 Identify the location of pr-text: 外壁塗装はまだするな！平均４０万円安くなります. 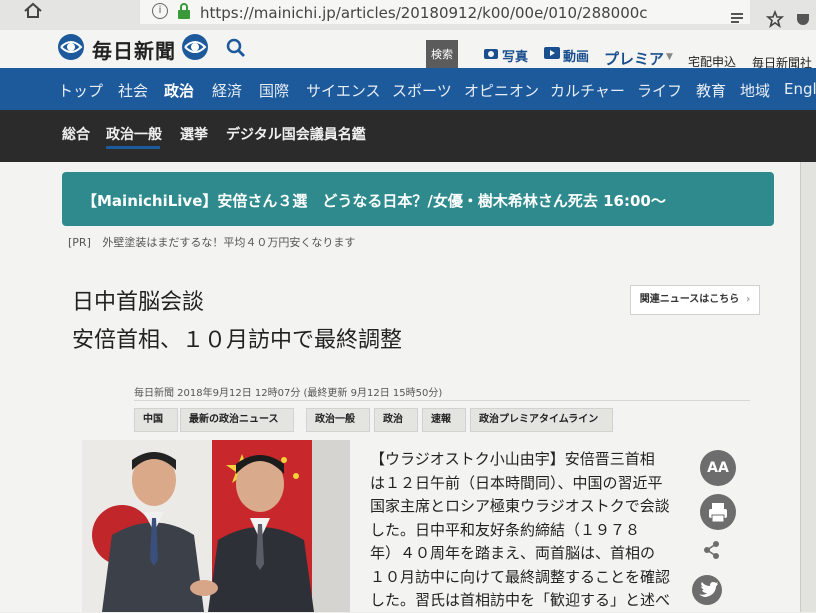
(228, 242).